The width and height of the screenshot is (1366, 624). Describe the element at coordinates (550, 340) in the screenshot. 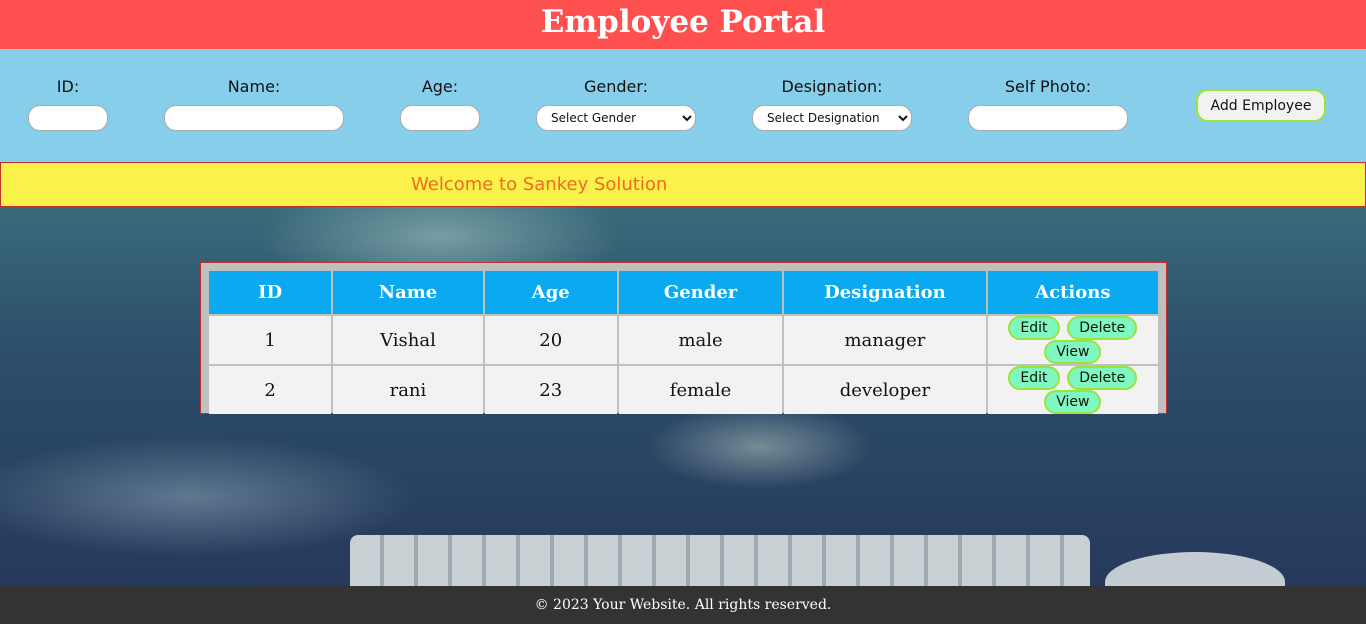

I see `cell-age: 20` at that location.